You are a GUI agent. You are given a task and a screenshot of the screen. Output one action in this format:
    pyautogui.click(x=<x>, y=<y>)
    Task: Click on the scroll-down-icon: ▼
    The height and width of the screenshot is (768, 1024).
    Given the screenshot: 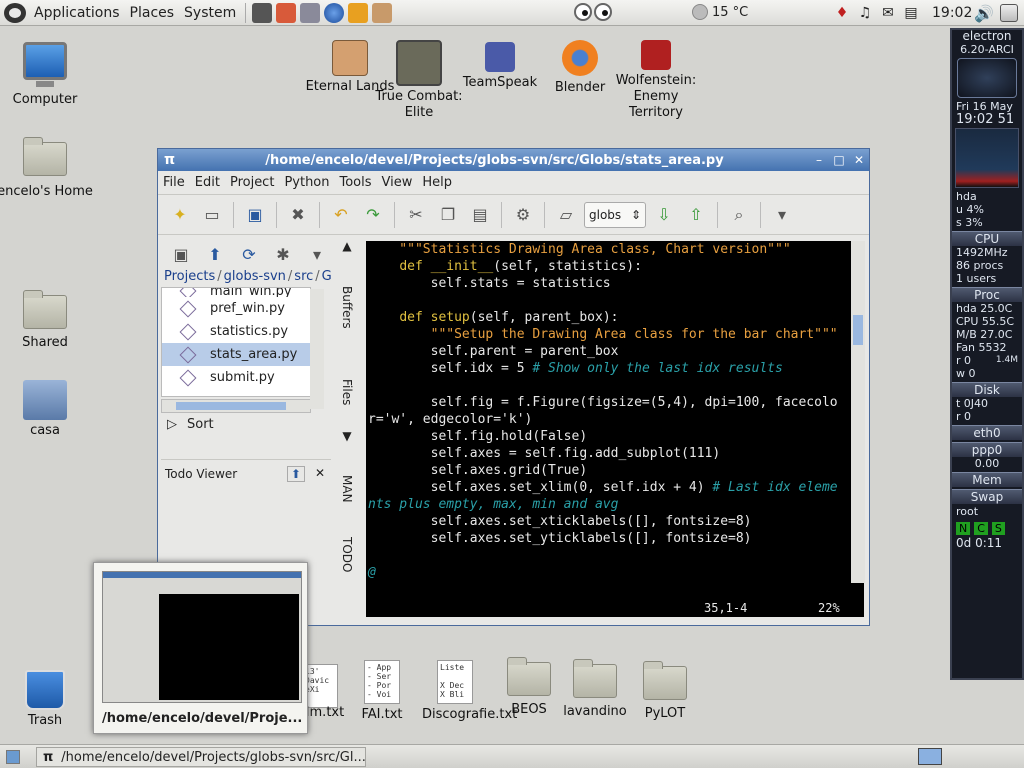 What is the action you would take?
    pyautogui.click(x=344, y=436)
    